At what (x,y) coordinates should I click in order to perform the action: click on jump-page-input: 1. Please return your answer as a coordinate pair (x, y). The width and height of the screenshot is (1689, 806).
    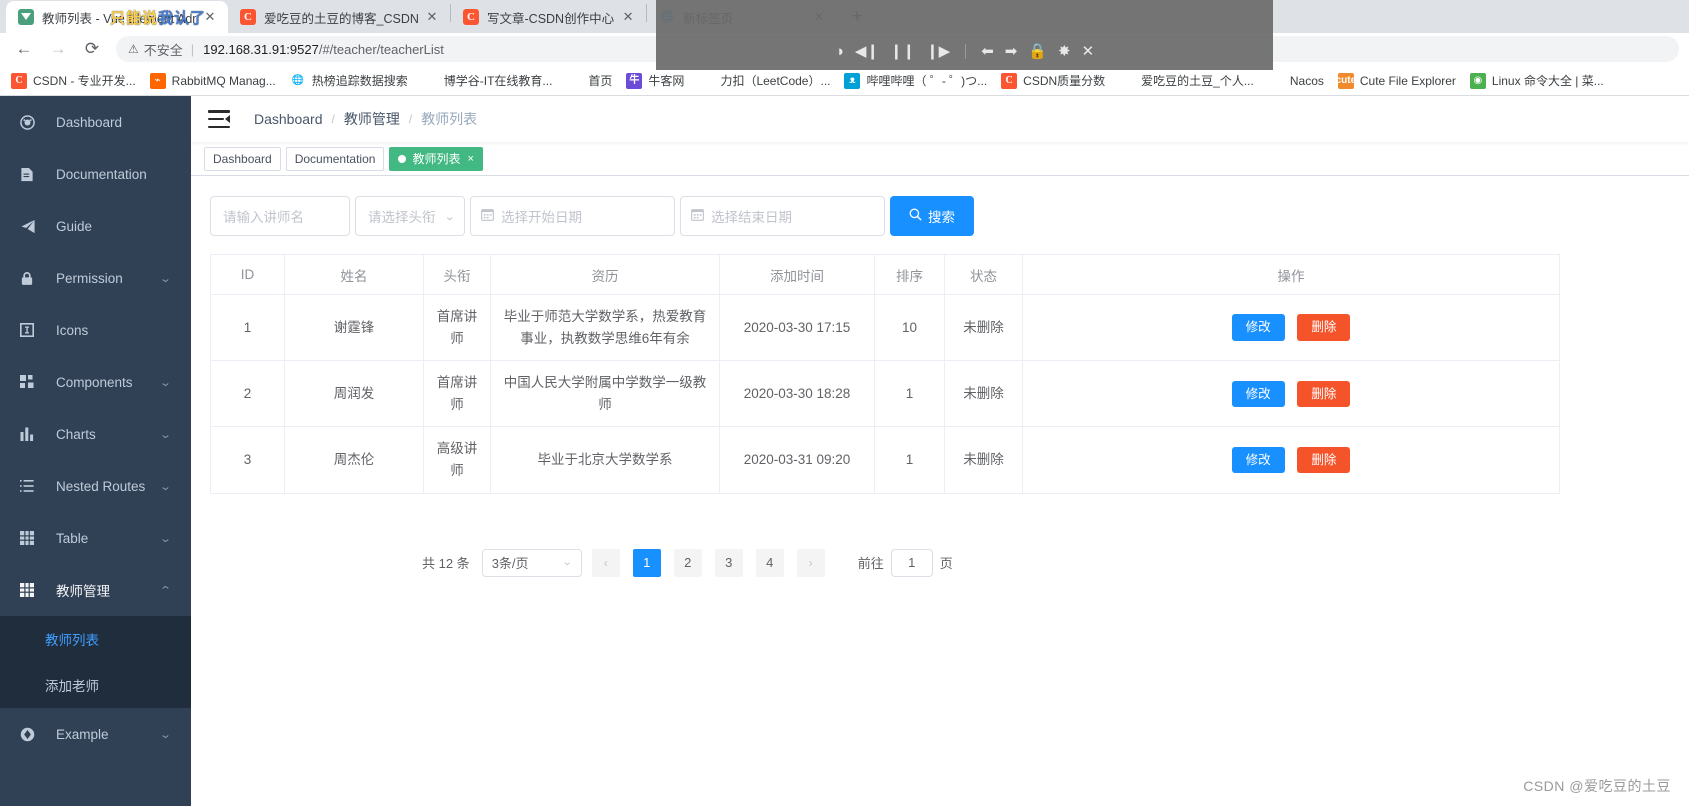
    Looking at the image, I should click on (911, 562).